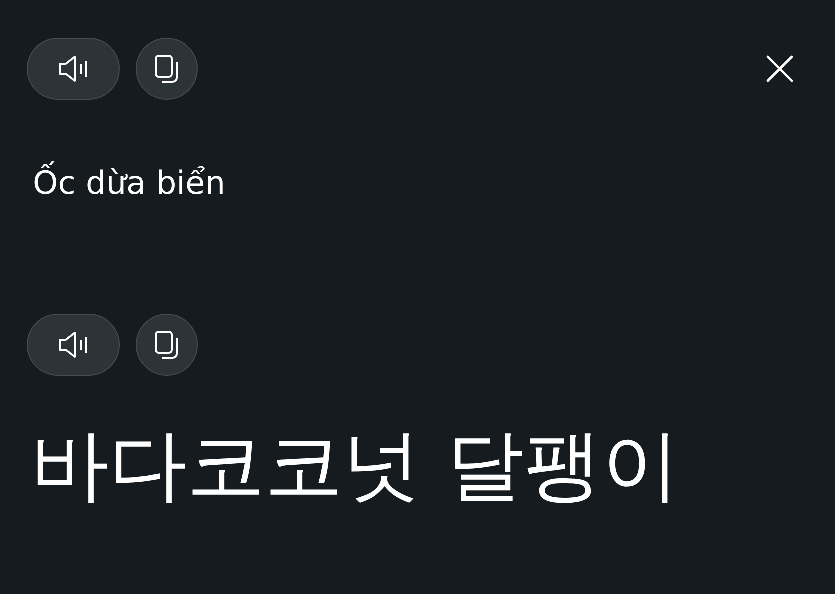 This screenshot has width=835, height=594. What do you see at coordinates (780, 69) in the screenshot?
I see `close-button` at bounding box center [780, 69].